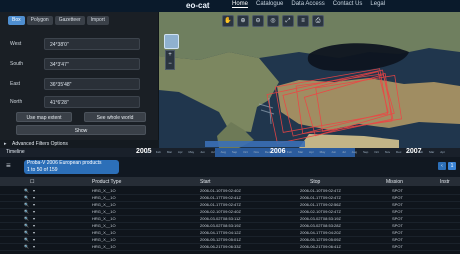 The width and height of the screenshot is (460, 254). What do you see at coordinates (256, 152) in the screenshot?
I see `month-label: Nov` at bounding box center [256, 152].